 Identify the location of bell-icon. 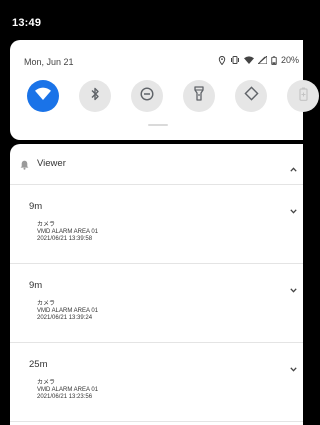
(24, 166).